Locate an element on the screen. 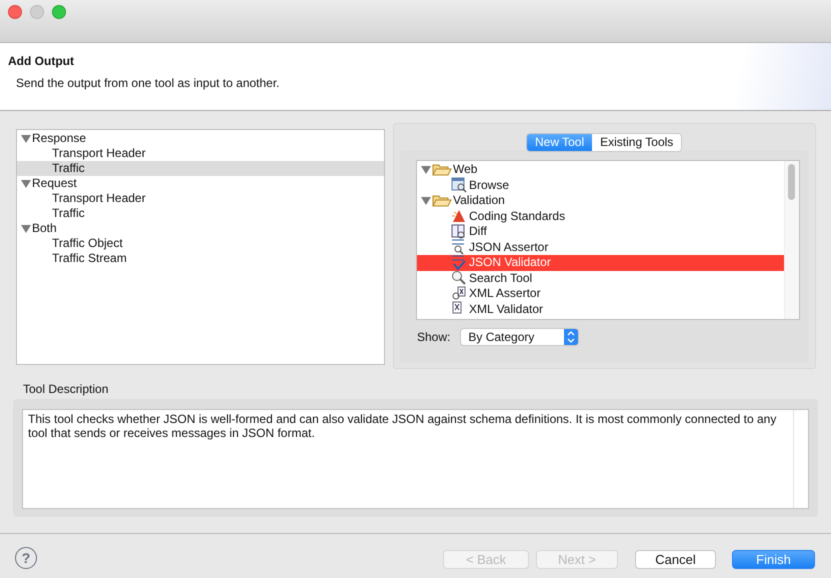  tree-group-label: Both is located at coordinates (44, 228).